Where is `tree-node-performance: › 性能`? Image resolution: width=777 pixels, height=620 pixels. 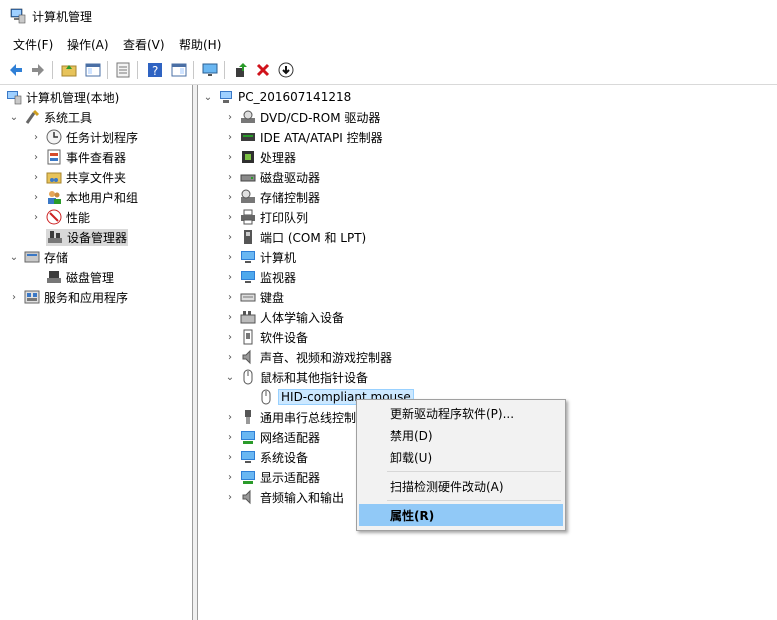
tree-node-performance: › 性能 is located at coordinates (60, 217).